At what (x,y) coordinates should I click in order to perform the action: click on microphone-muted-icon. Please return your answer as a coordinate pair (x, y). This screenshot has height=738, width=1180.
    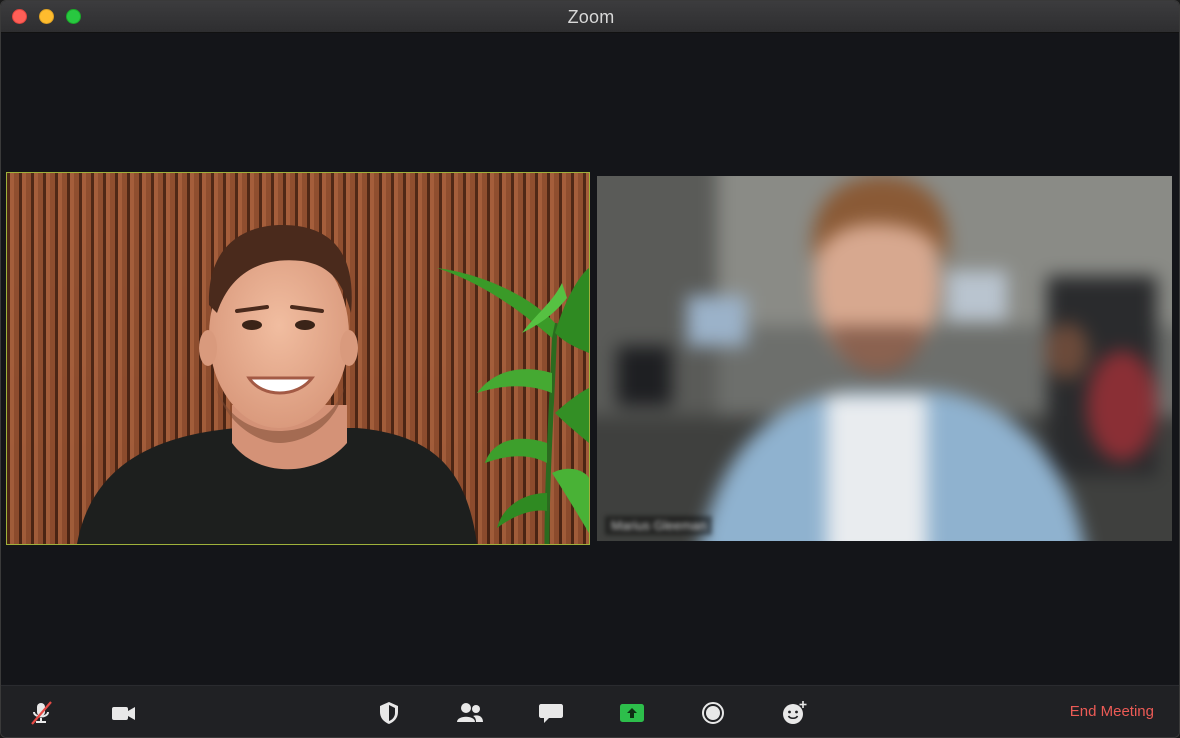
    Looking at the image, I should click on (41, 713).